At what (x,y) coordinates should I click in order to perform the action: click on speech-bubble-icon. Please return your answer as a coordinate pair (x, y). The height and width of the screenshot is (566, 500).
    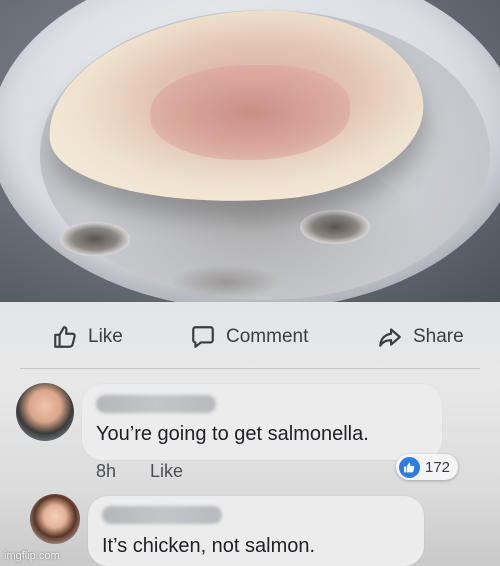
    Looking at the image, I should click on (203, 337).